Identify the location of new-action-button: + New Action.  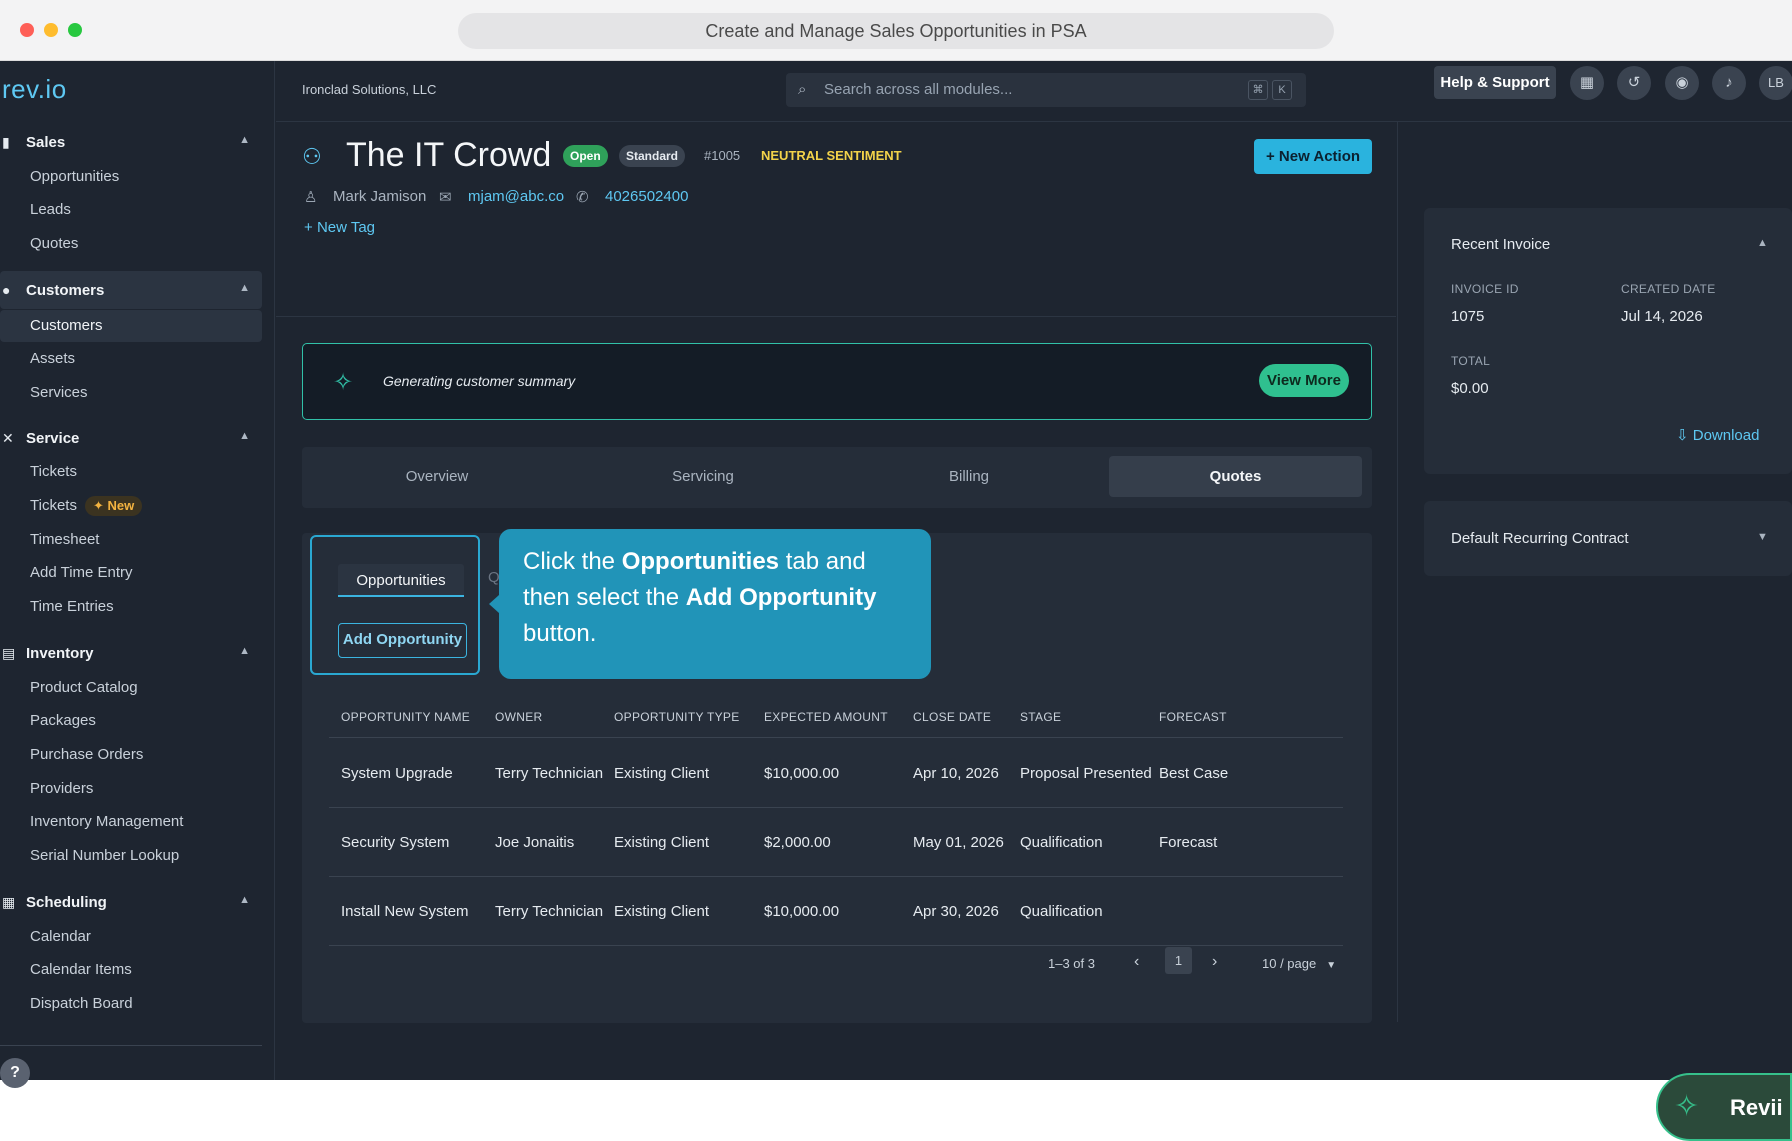
(1313, 156).